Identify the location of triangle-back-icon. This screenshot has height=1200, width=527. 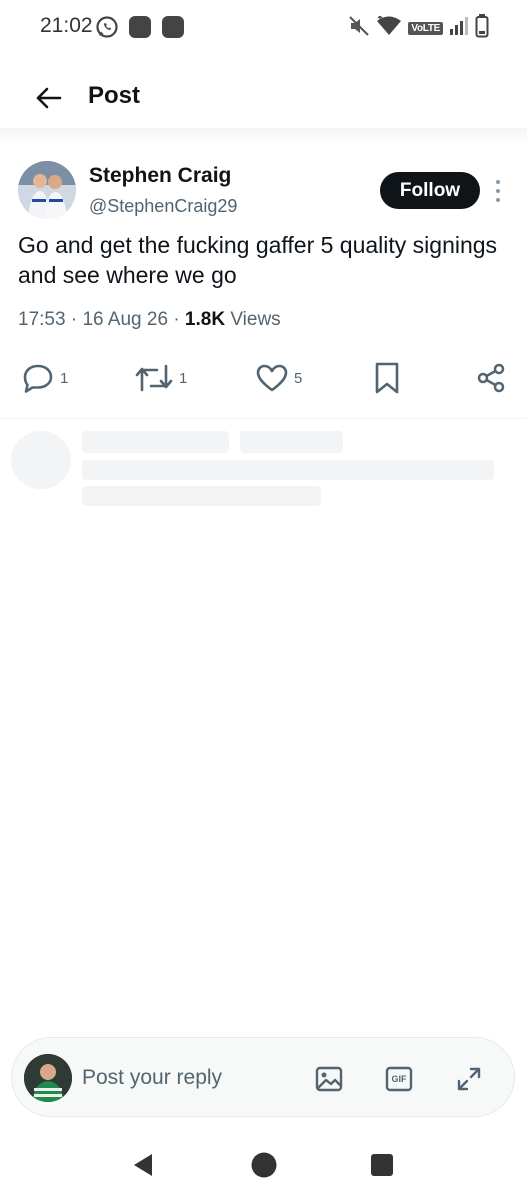
(143, 1165).